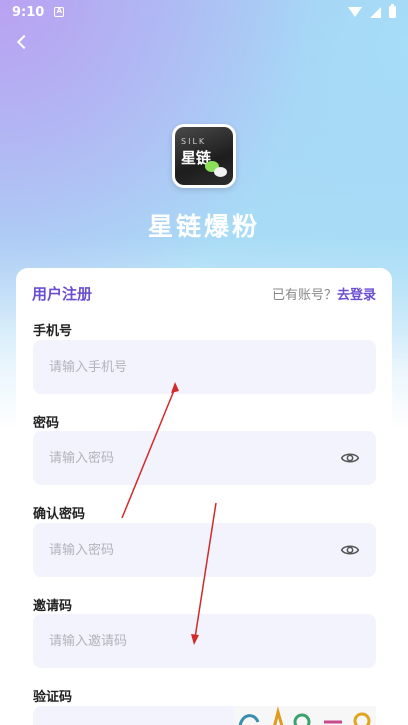 This screenshot has height=725, width=408. I want to click on password-label: 密码, so click(46, 423).